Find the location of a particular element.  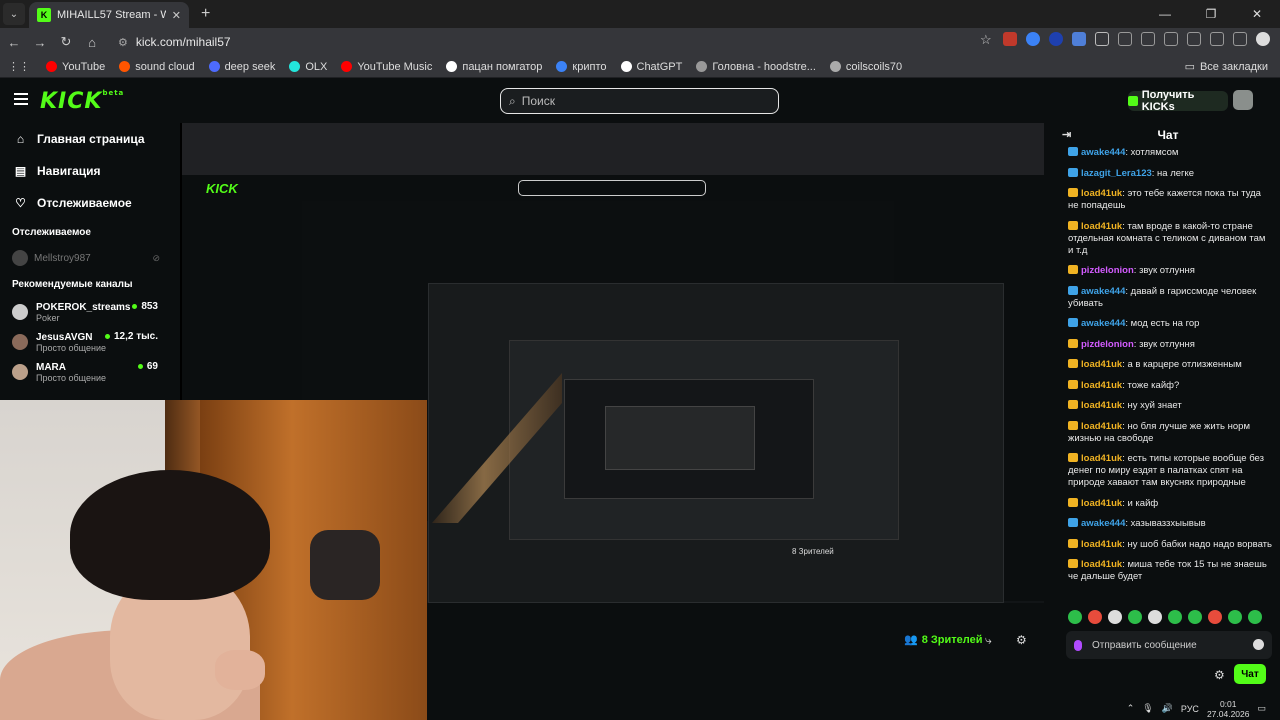

sidebar-item-nav: ⌂ Главная страница is located at coordinates (90, 139).